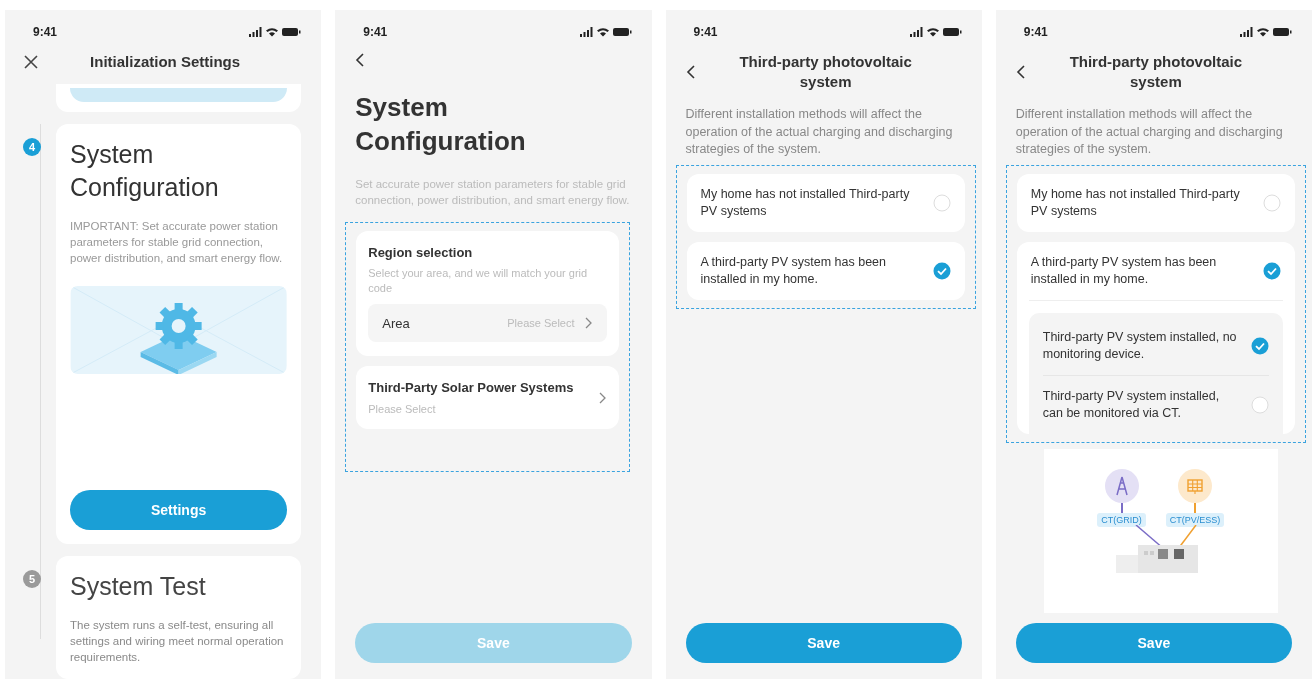 The image size is (1312, 679). I want to click on step-description: IMPORTANT: Set accurate power station parameters for stable grid connection, power distribution, and smart energy flow., so click(177, 242).